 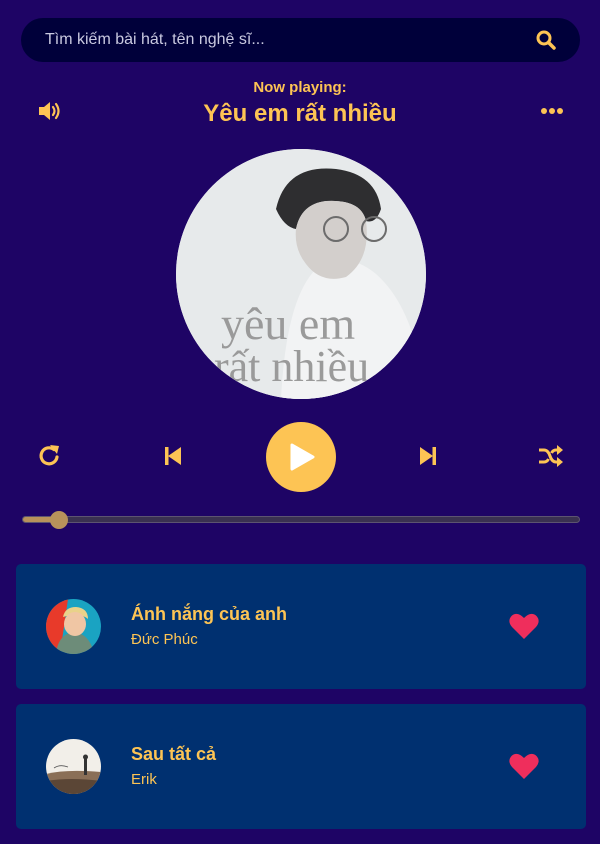 What do you see at coordinates (59, 520) in the screenshot?
I see `progress-thumb` at bounding box center [59, 520].